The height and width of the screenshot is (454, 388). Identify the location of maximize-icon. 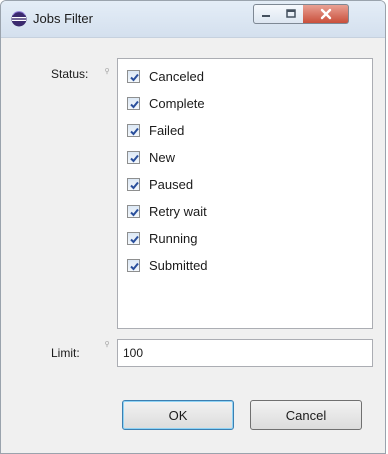
(290, 13).